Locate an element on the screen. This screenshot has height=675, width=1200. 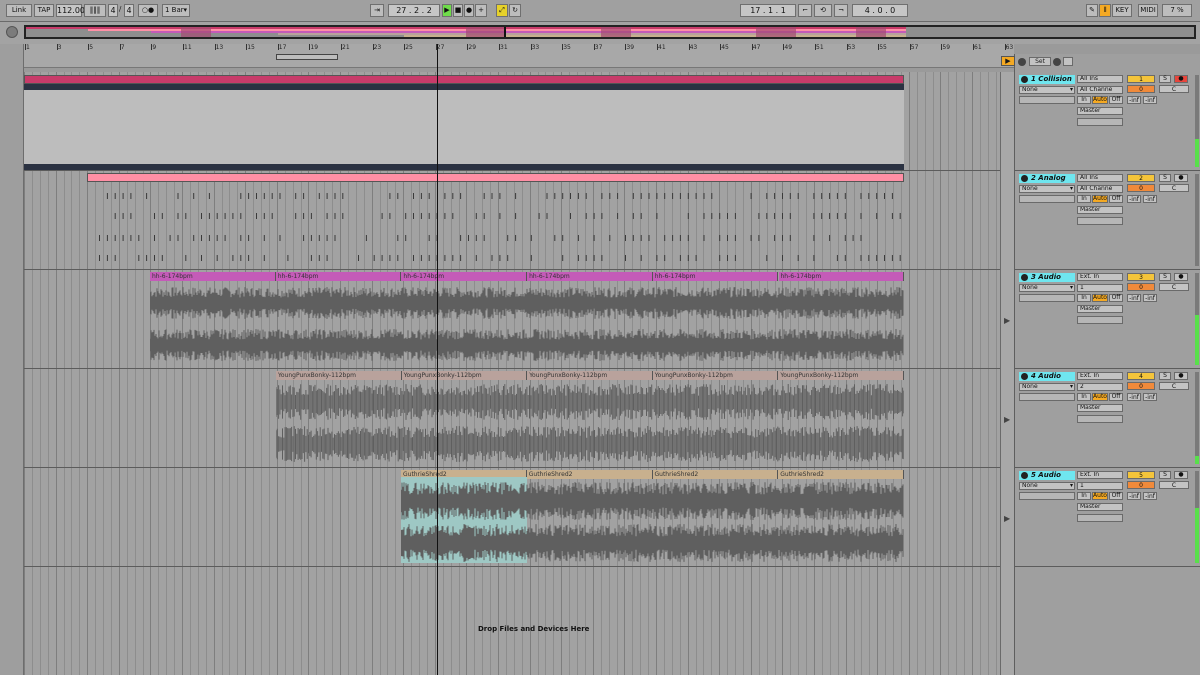
tap-tempo-button: TAP is located at coordinates (44, 10).